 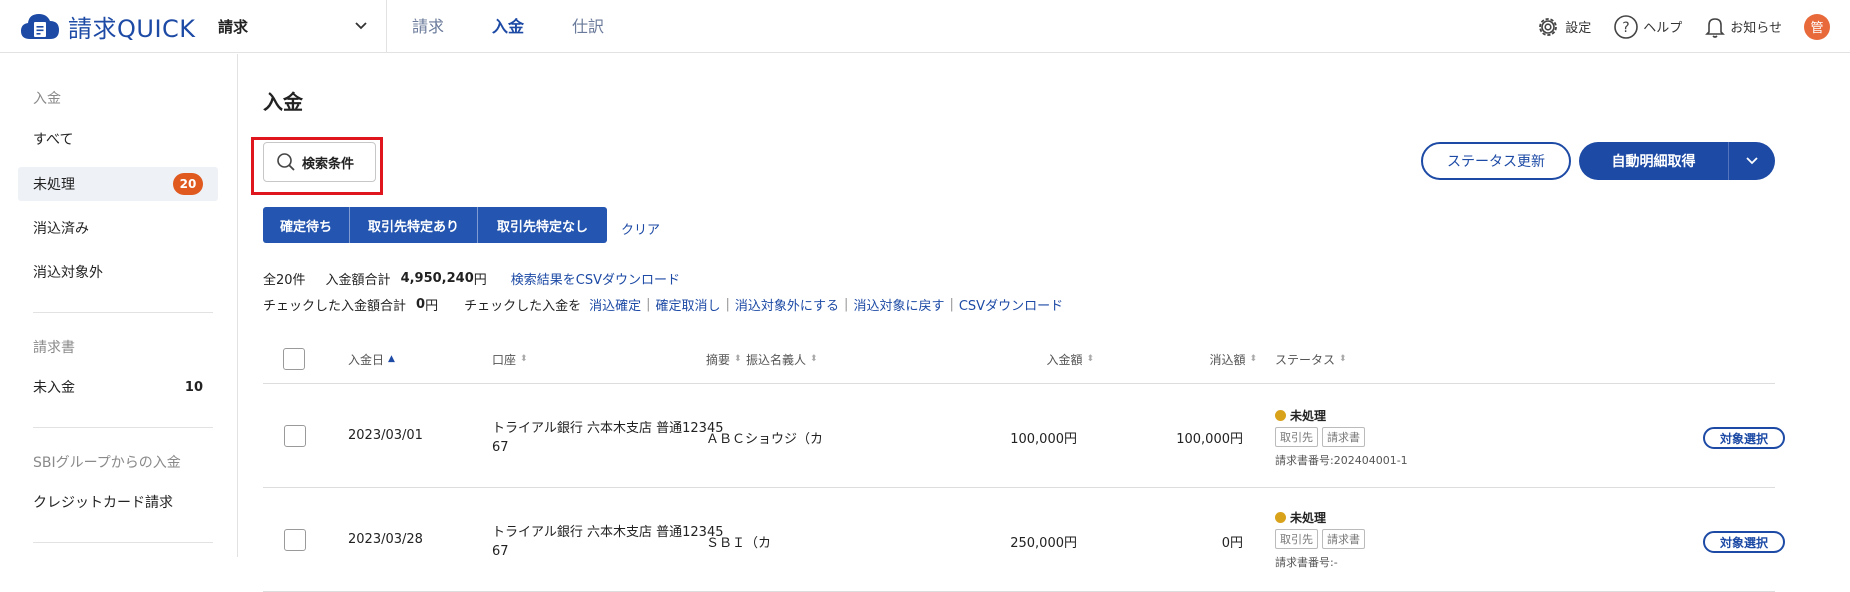 I want to click on chevron-down-icon, so click(x=361, y=26).